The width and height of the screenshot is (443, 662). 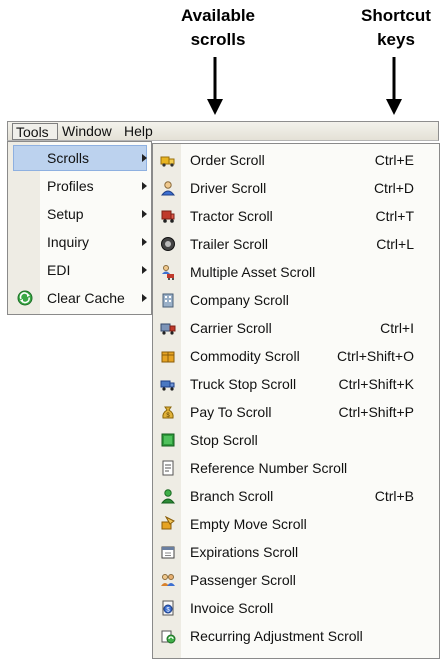 What do you see at coordinates (391, 28) in the screenshot?
I see `shortcut-keys-callout: Shortcut keys` at bounding box center [391, 28].